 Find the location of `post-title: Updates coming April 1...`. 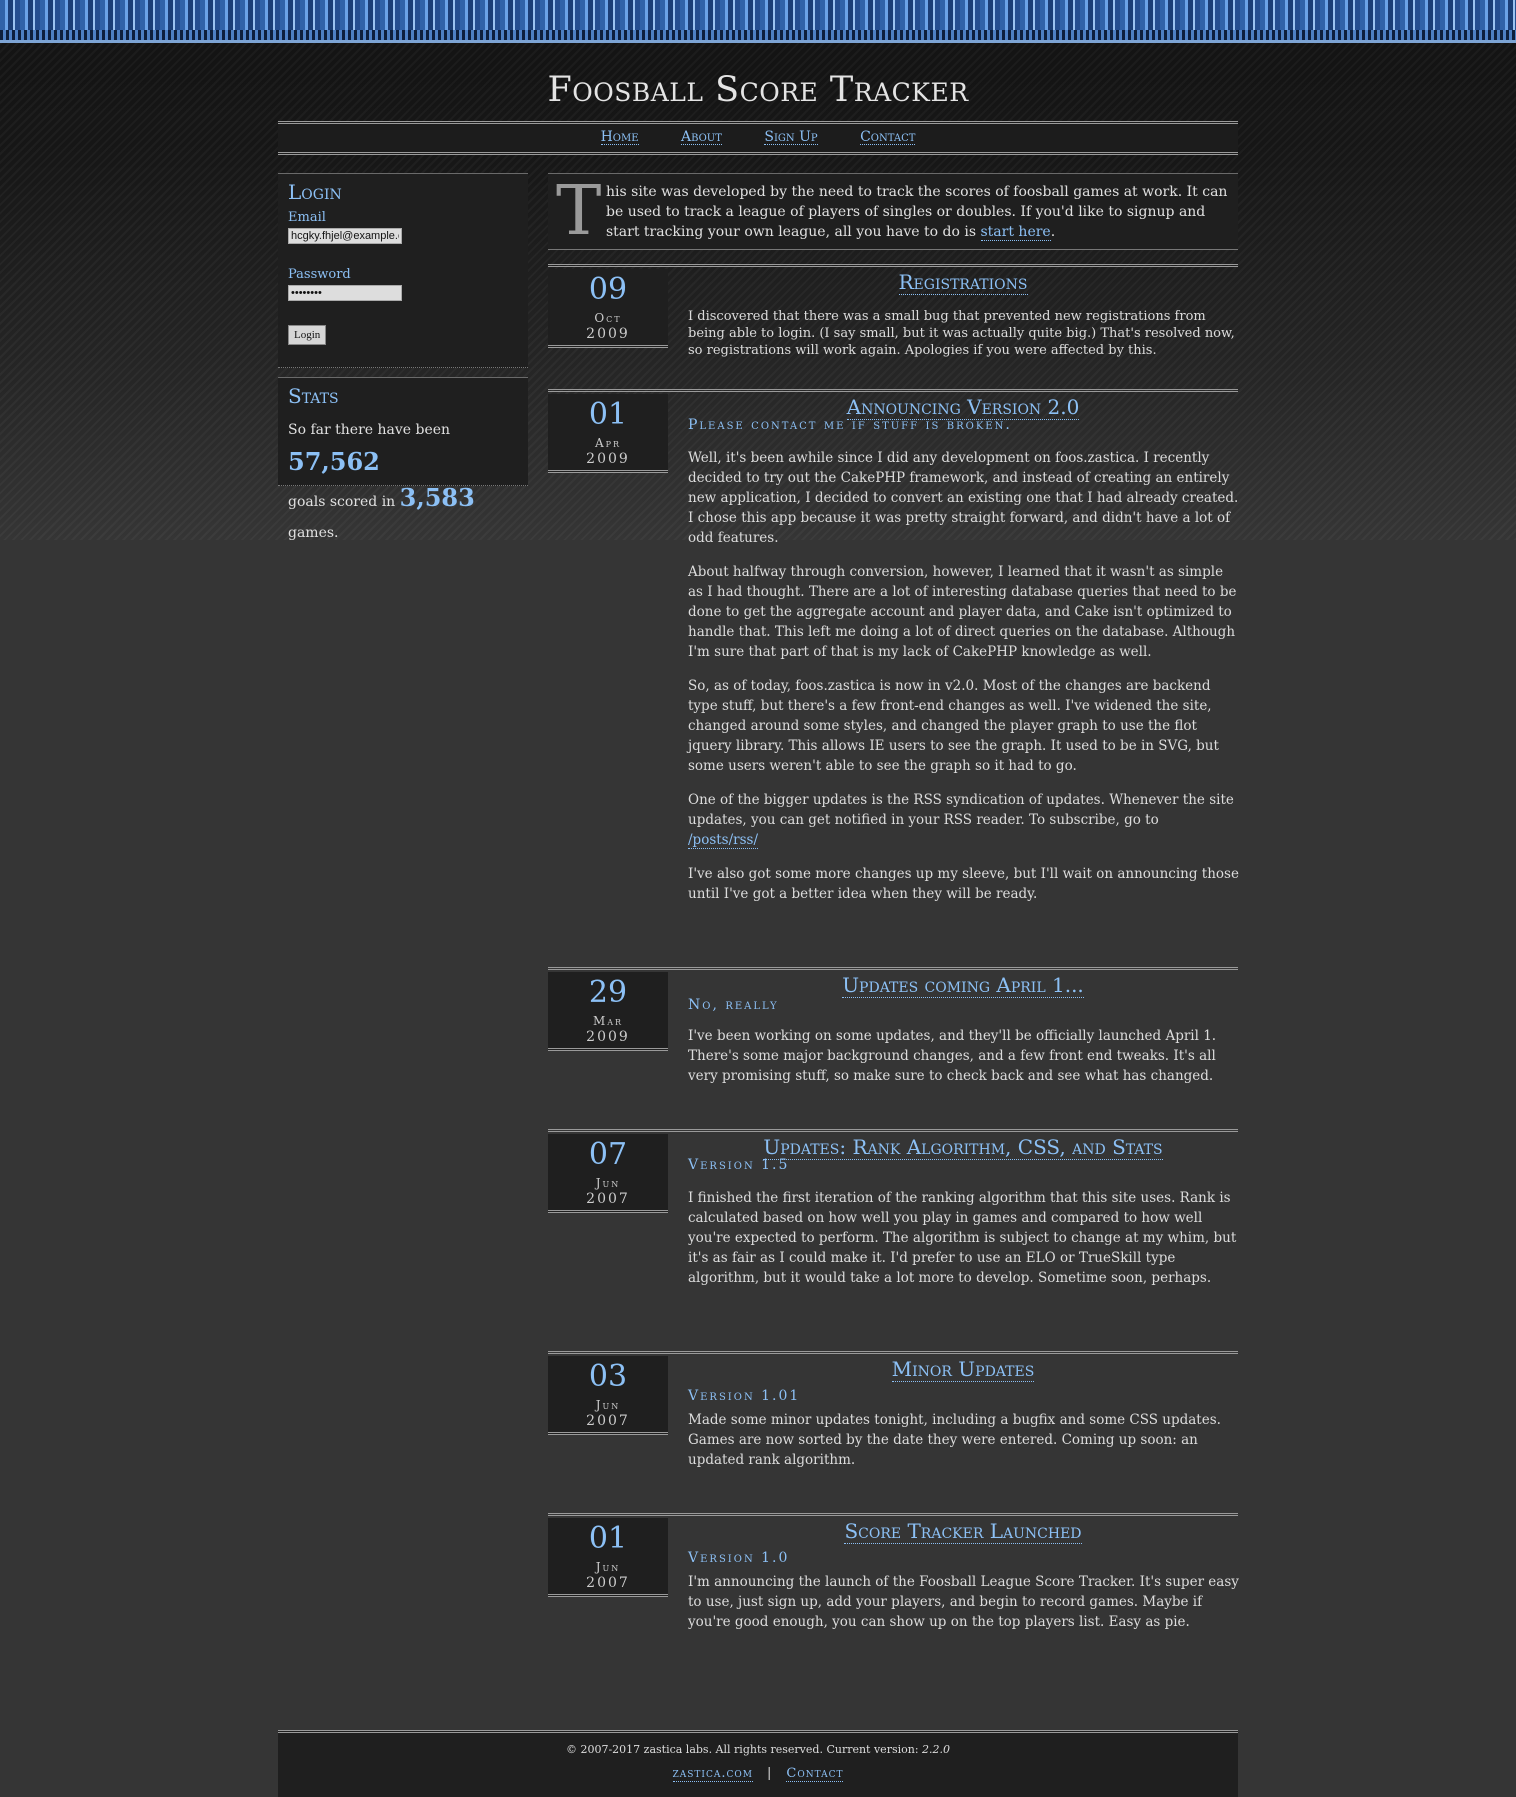

post-title: Updates coming April 1... is located at coordinates (963, 985).